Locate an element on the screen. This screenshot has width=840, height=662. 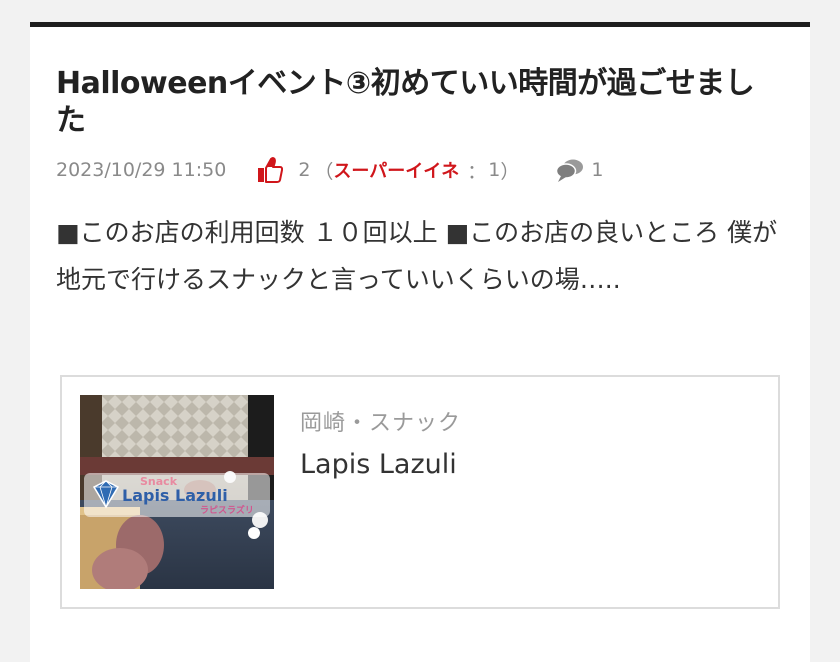
paren-close: ） is located at coordinates (510, 171).